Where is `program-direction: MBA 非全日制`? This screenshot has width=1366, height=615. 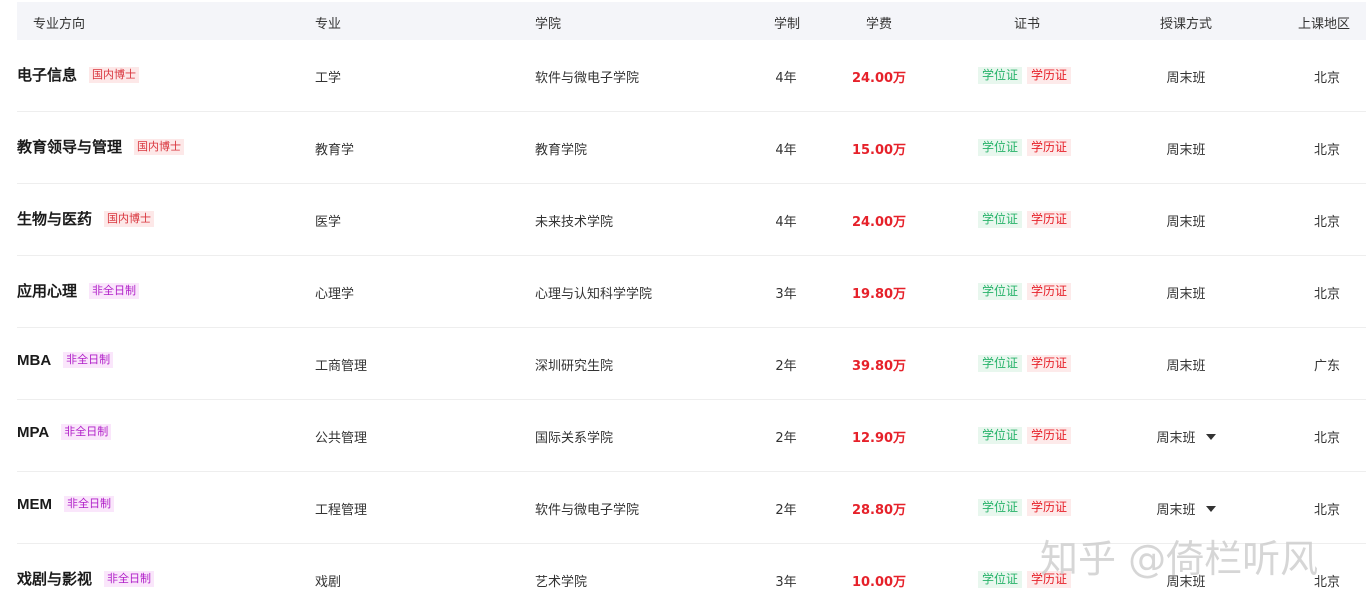 program-direction: MBA 非全日制 is located at coordinates (65, 360).